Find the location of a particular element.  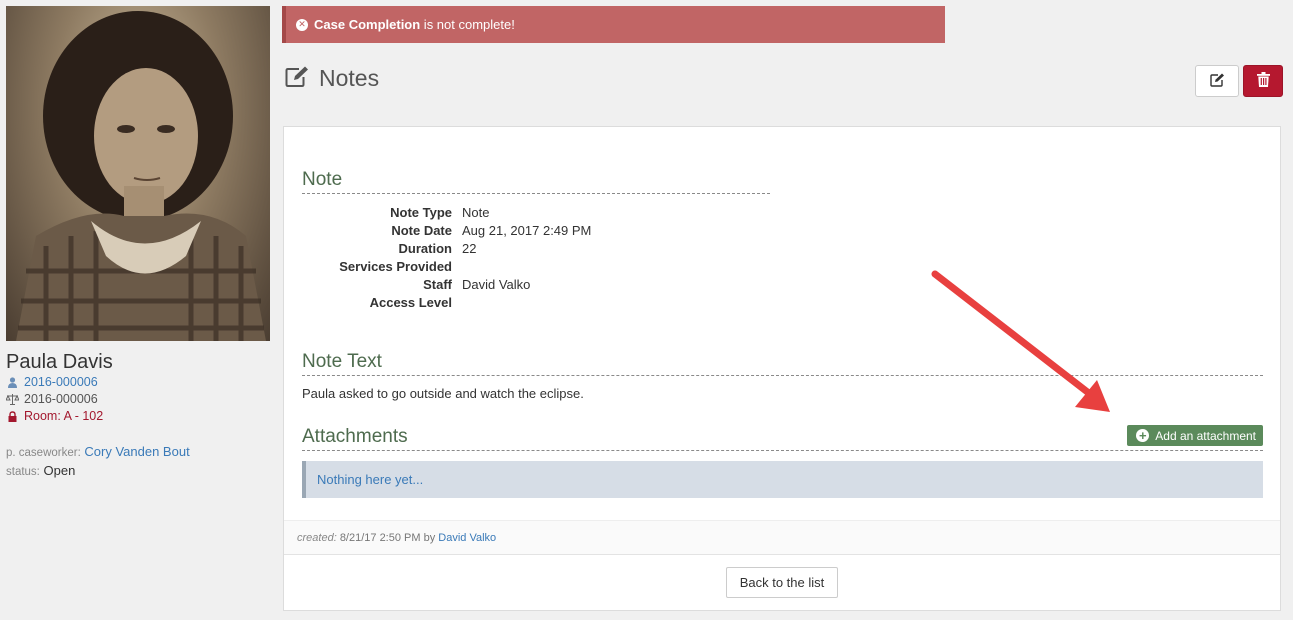

user-icon is located at coordinates (12, 382).